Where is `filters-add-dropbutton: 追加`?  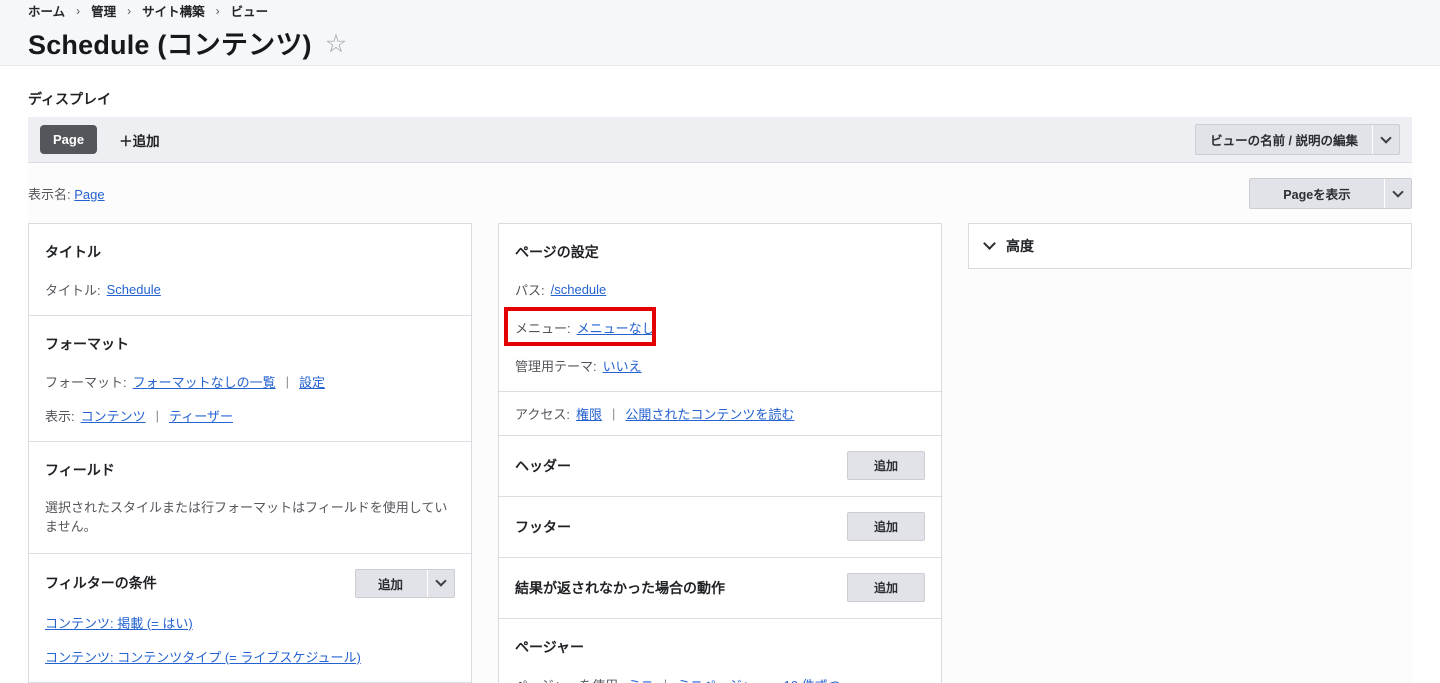 filters-add-dropbutton: 追加 is located at coordinates (404, 583).